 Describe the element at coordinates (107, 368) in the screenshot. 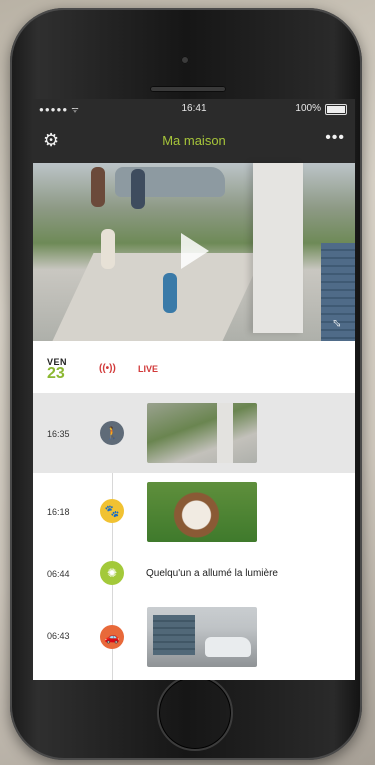

I see `live-broadcast-icon: ((•))` at that location.